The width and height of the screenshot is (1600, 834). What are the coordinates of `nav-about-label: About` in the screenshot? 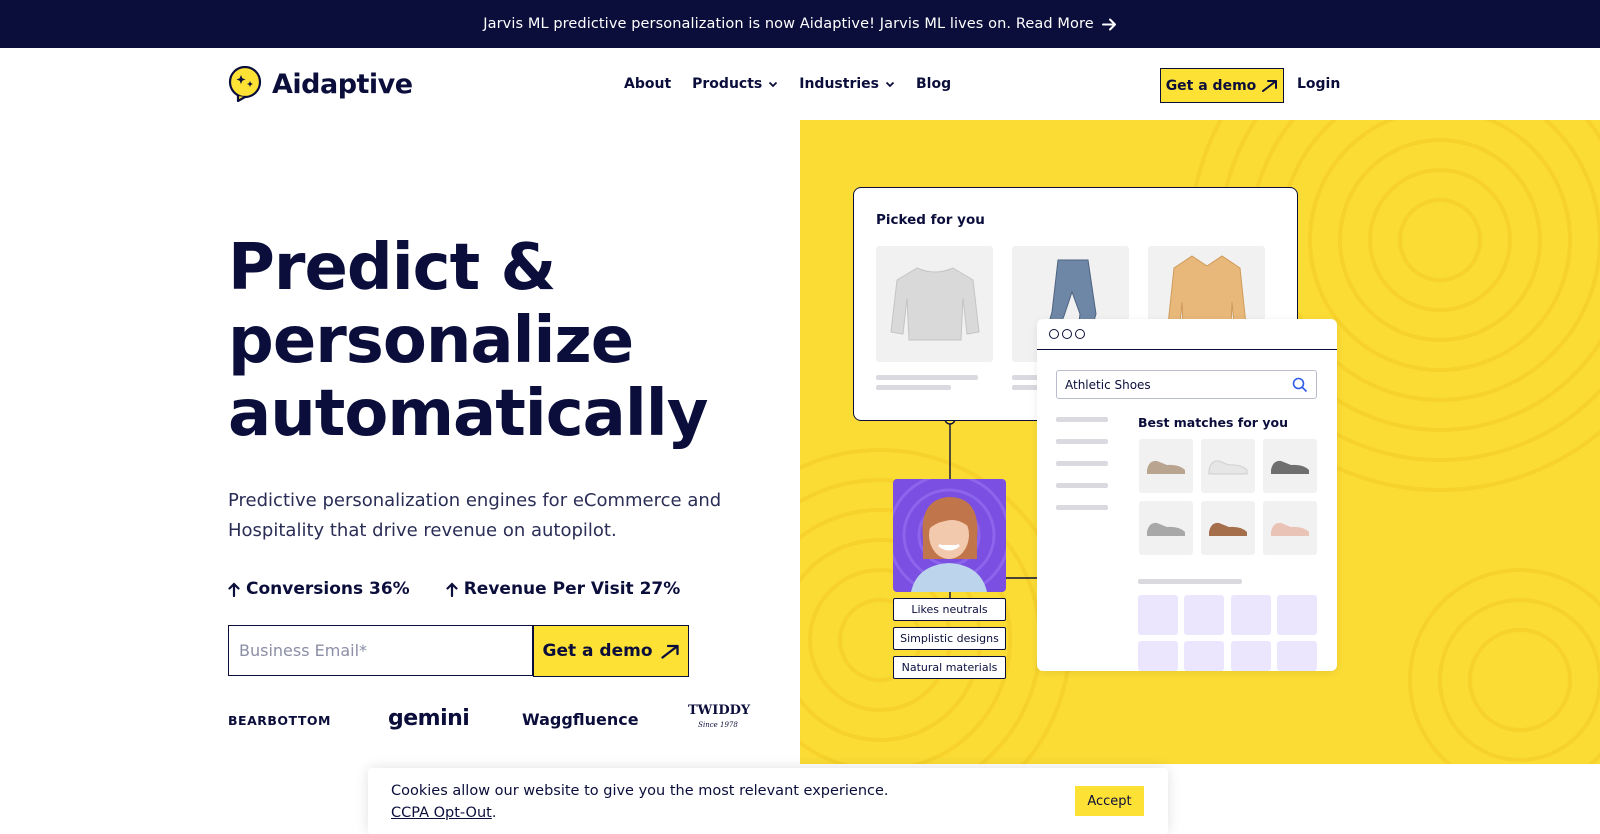 It's located at (648, 84).